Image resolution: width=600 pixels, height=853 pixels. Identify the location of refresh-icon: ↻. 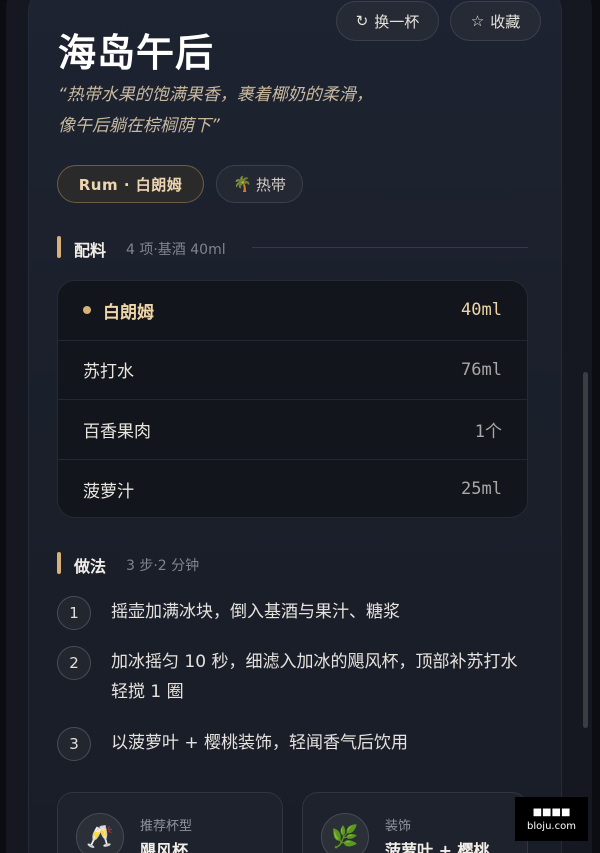
(362, 21).